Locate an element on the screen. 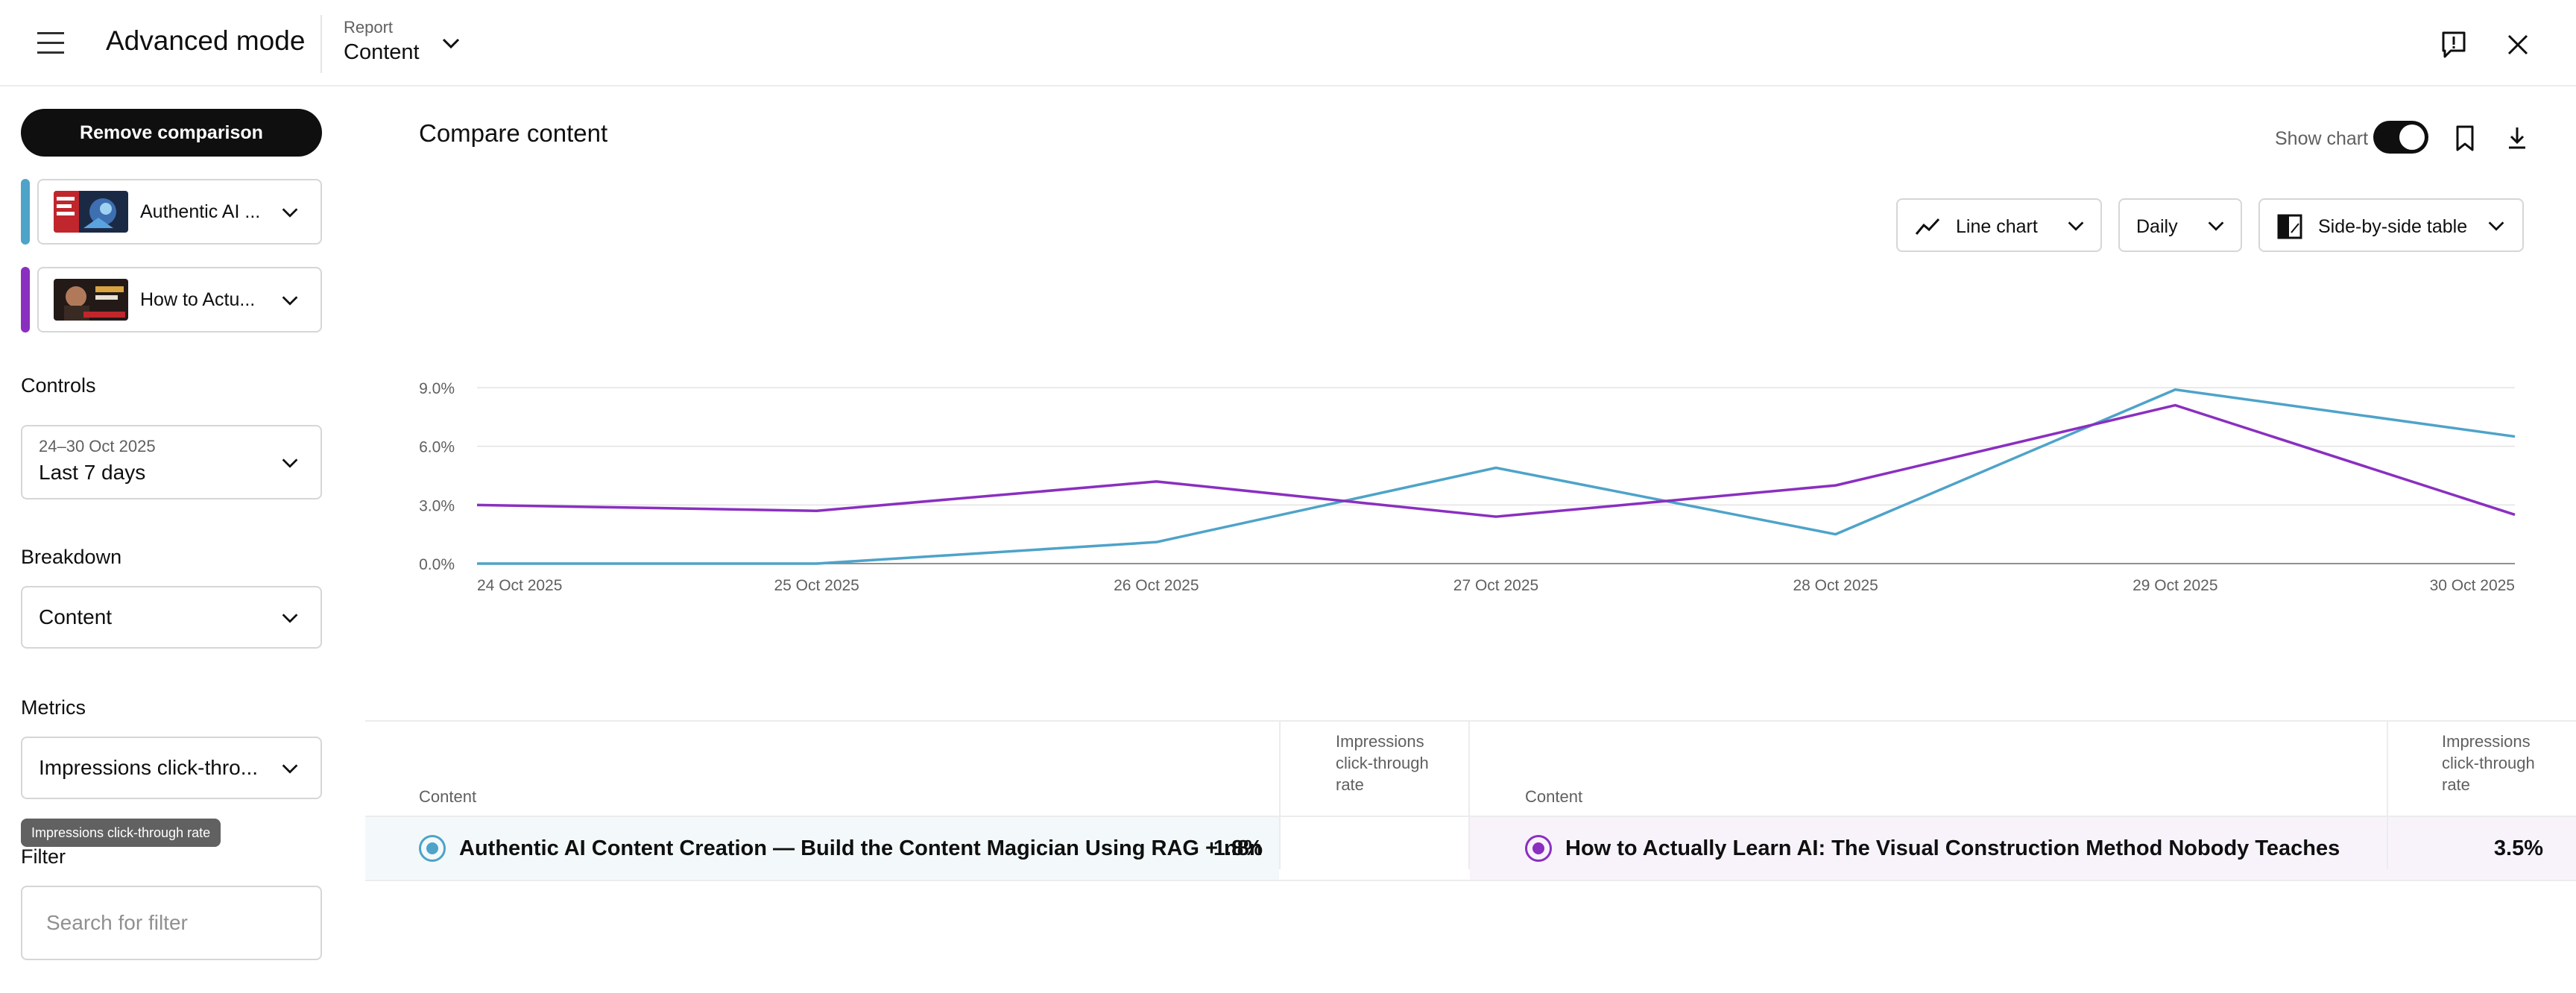  breakdown-heading: Breakdown is located at coordinates (71, 557).